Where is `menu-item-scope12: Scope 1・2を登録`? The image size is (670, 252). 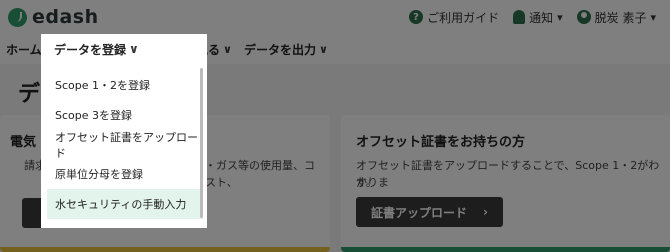
menu-item-scope12: Scope 1・2を登録 is located at coordinates (125, 85).